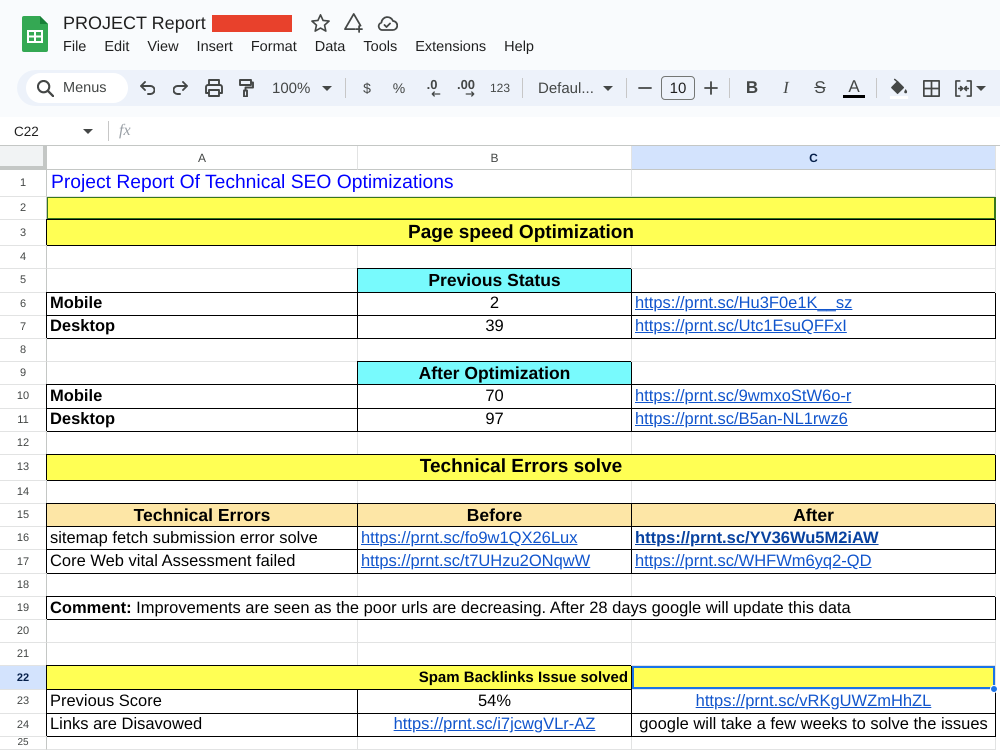 The height and width of the screenshot is (750, 1000). Describe the element at coordinates (854, 88) in the screenshot. I see `text-color-button: A` at that location.